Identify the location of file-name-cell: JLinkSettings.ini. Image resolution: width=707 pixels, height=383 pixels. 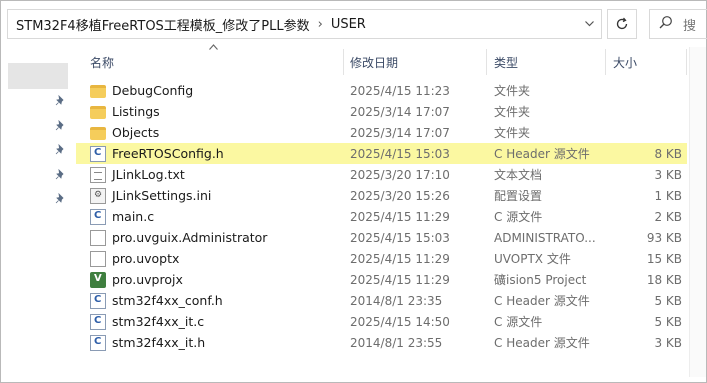
(220, 195).